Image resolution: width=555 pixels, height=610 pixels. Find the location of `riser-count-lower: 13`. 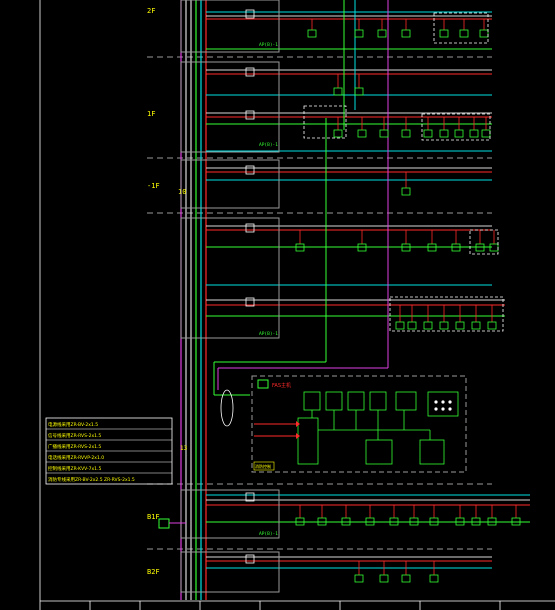

riser-count-lower: 13 is located at coordinates (184, 448).